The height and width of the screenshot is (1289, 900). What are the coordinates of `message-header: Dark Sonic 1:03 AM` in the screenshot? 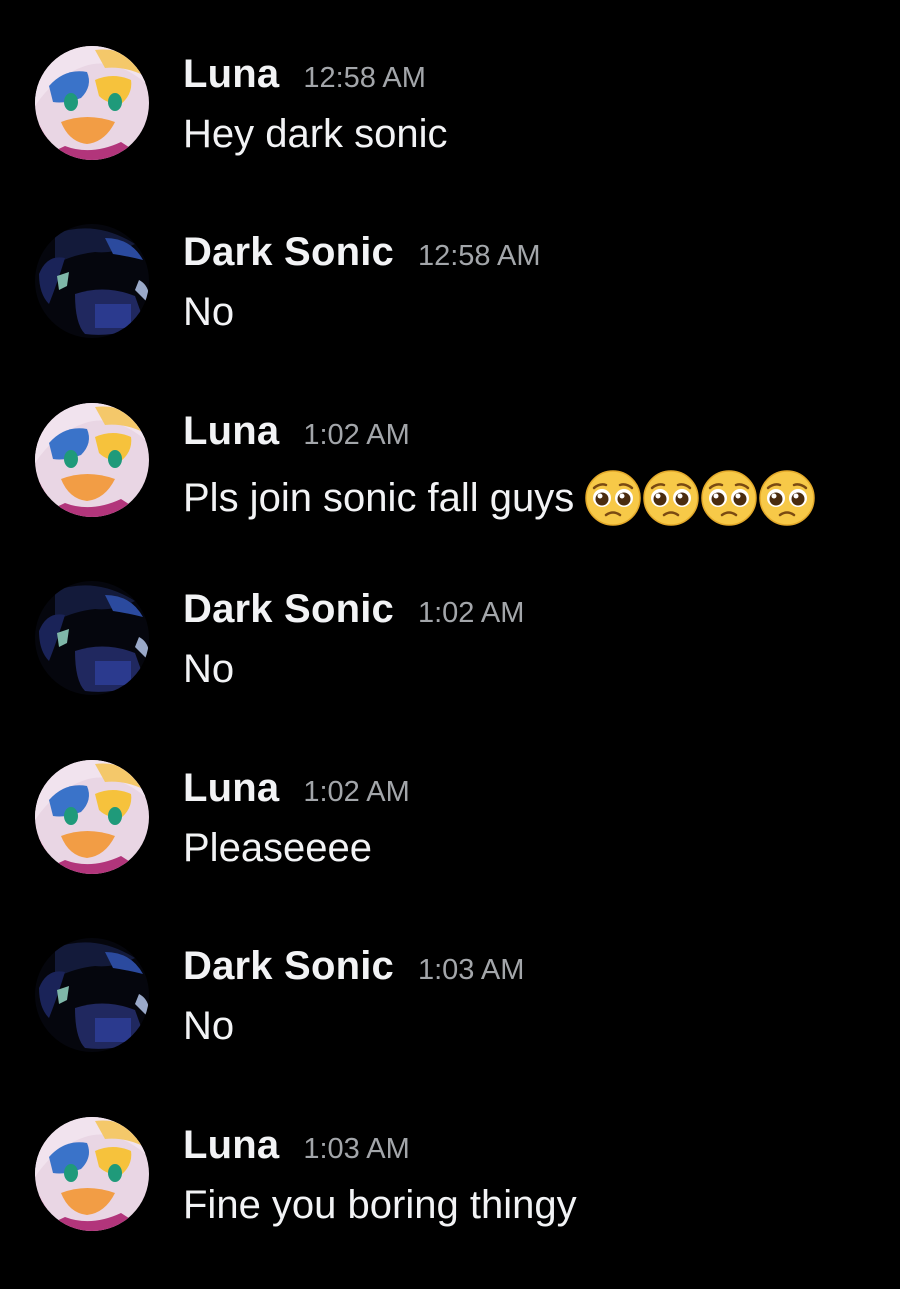 It's located at (353, 966).